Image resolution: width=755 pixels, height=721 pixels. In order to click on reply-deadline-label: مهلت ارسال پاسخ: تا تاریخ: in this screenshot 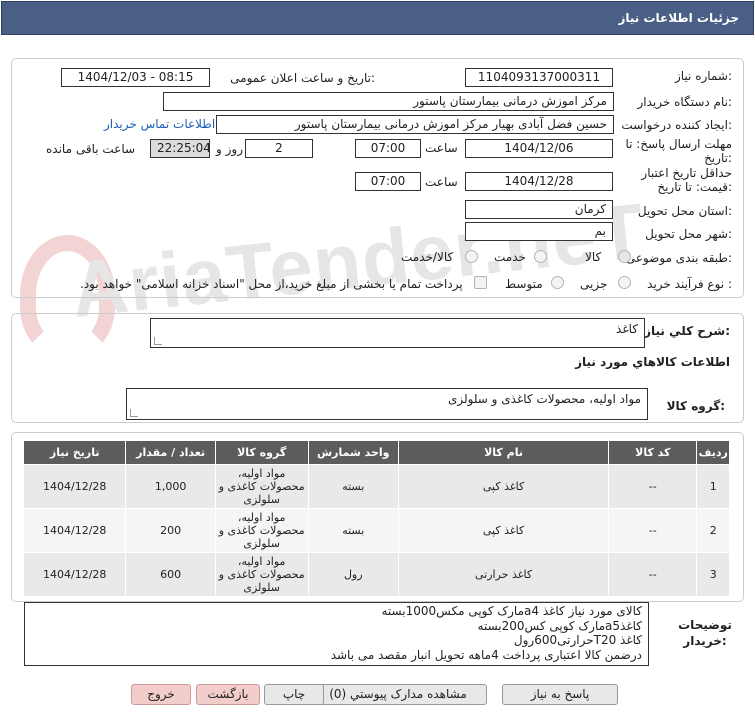, I will do `click(678, 151)`.